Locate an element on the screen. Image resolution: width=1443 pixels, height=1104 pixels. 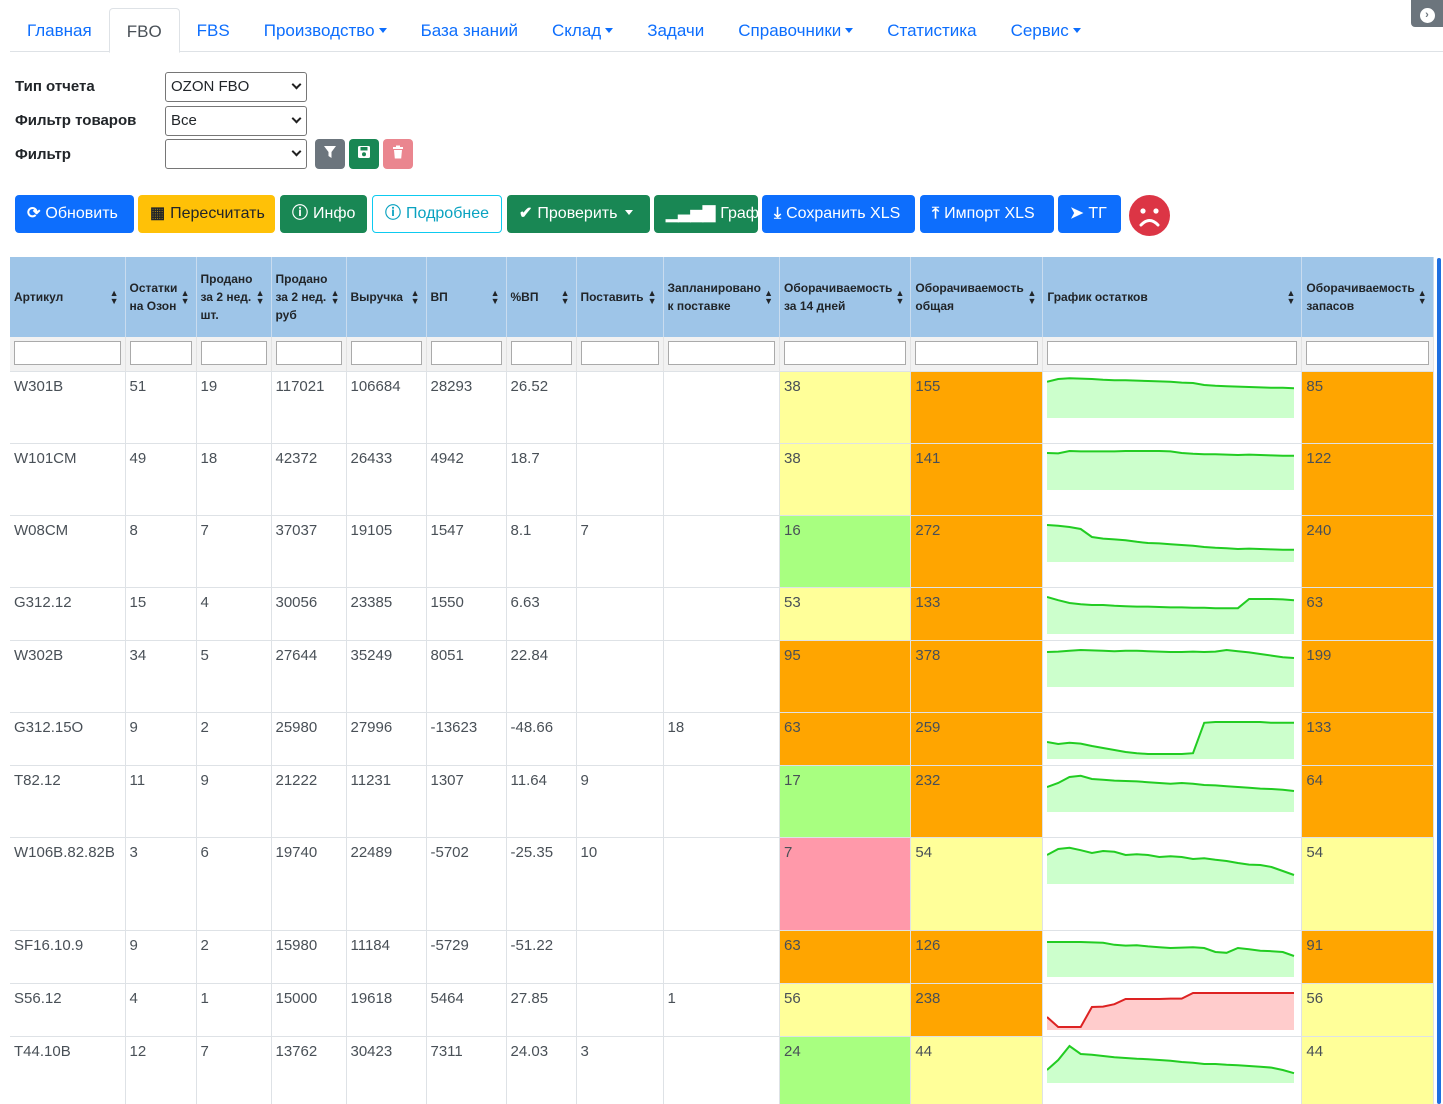
collapse-button: › is located at coordinates (1427, 13).